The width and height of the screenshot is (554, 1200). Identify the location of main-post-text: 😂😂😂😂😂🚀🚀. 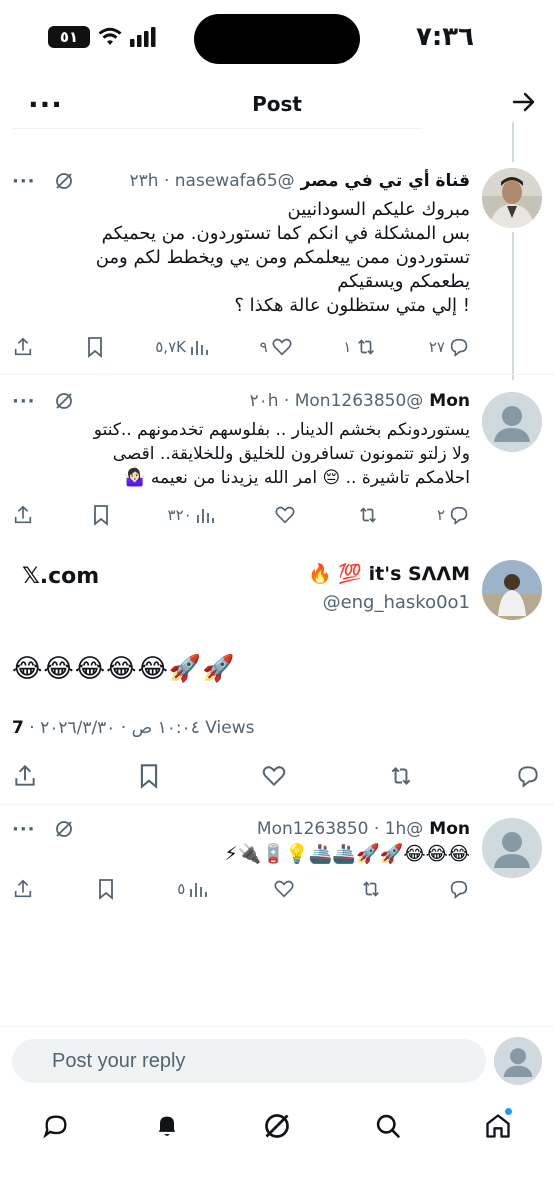
(124, 669).